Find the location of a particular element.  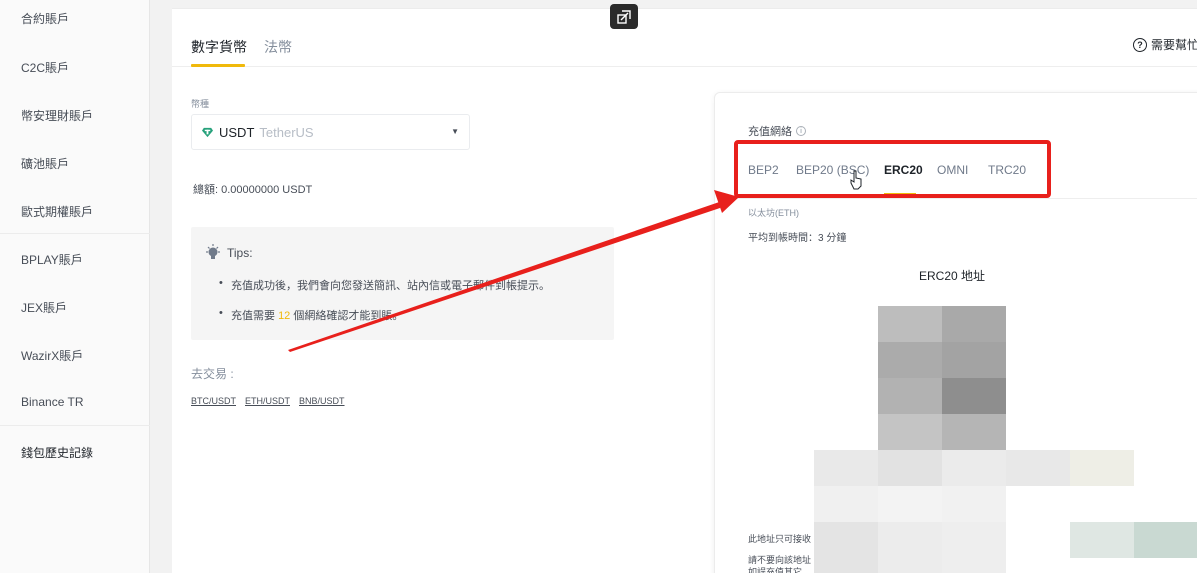

hand-cursor-icon is located at coordinates (856, 180).